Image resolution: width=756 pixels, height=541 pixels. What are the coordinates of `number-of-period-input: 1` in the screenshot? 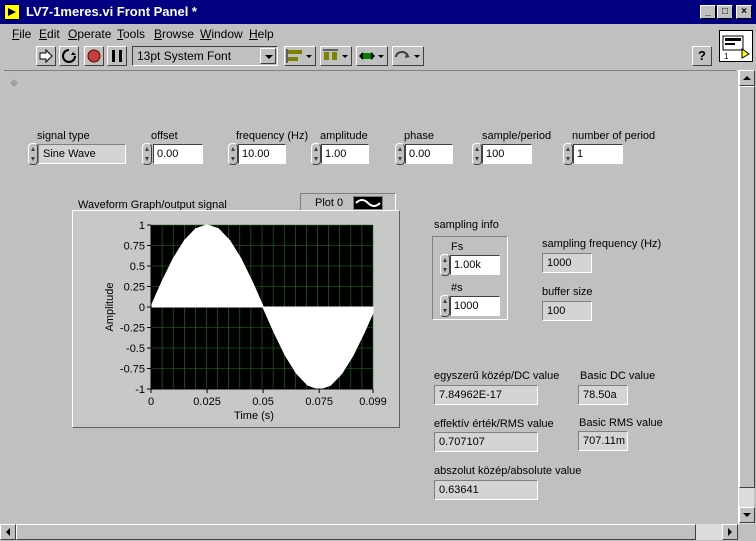 It's located at (598, 154).